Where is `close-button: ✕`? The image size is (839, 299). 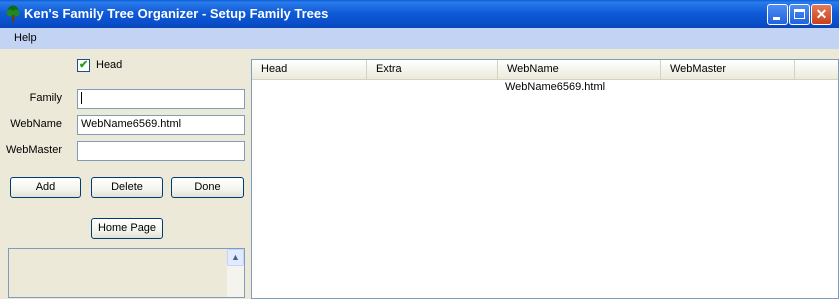 close-button: ✕ is located at coordinates (821, 14).